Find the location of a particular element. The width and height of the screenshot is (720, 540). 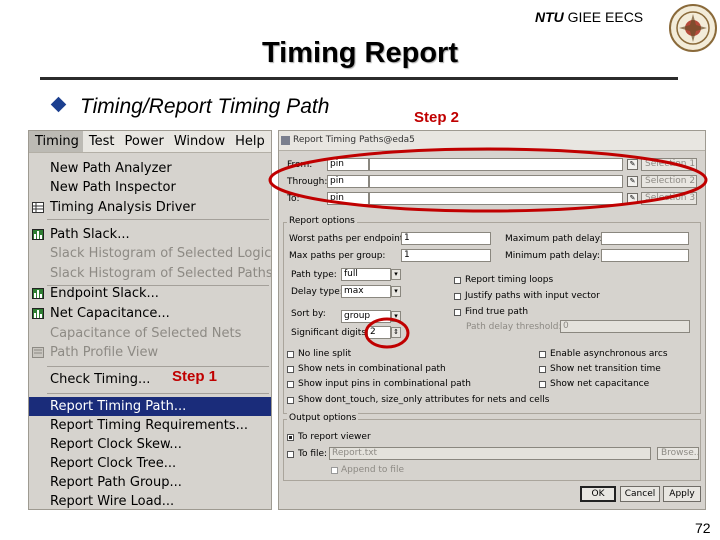

significant-digits-input: 2 is located at coordinates (379, 332).